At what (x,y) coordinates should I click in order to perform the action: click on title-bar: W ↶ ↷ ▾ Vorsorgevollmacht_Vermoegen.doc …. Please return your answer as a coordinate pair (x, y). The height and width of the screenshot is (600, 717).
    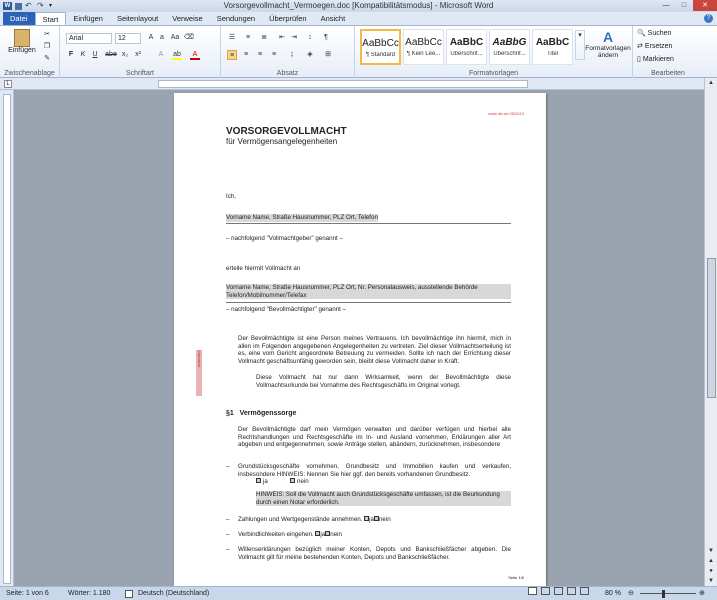
    Looking at the image, I should click on (358, 6).